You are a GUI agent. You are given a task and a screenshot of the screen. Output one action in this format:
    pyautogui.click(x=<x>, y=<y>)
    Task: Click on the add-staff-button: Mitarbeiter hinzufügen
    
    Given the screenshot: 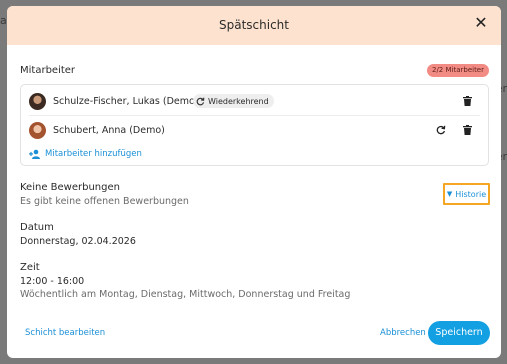 What is the action you would take?
    pyautogui.click(x=85, y=154)
    